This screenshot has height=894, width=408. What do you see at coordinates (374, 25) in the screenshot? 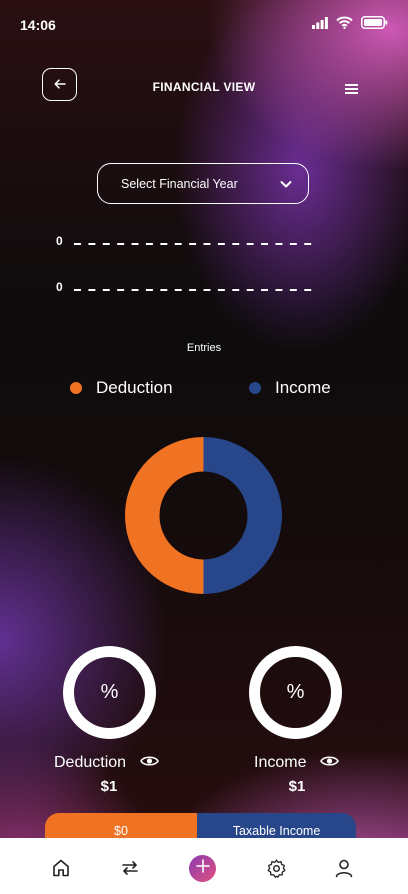
I see `battery-icon` at bounding box center [374, 25].